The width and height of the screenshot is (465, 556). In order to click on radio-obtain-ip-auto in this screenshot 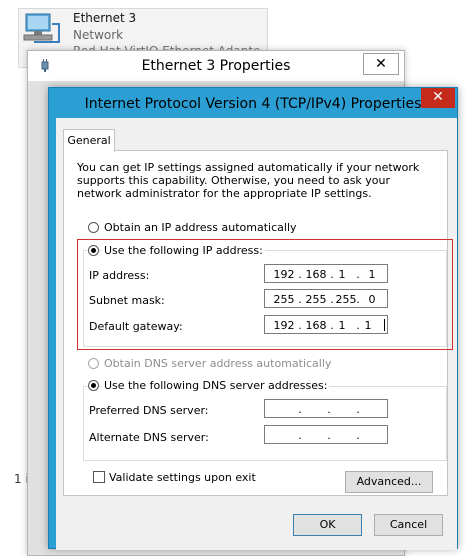, I will do `click(93, 227)`.